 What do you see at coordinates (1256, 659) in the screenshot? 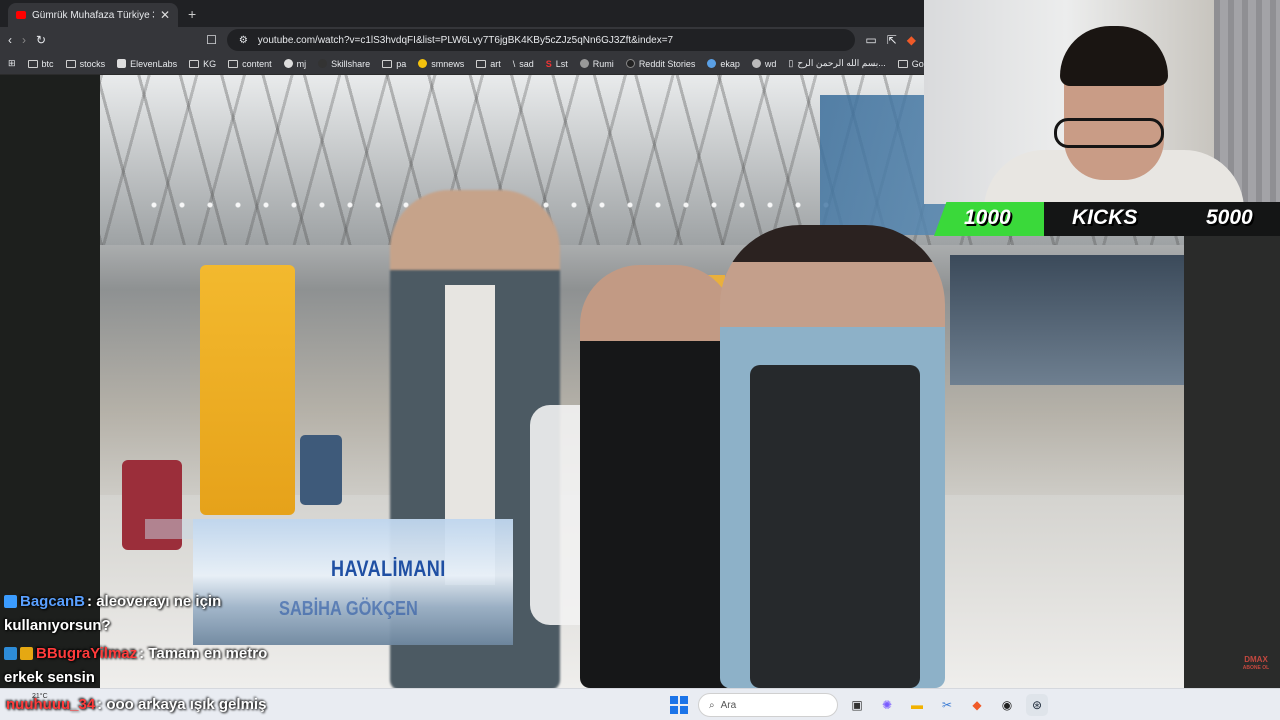
I see `watermark-line1: DMAX` at bounding box center [1256, 659].